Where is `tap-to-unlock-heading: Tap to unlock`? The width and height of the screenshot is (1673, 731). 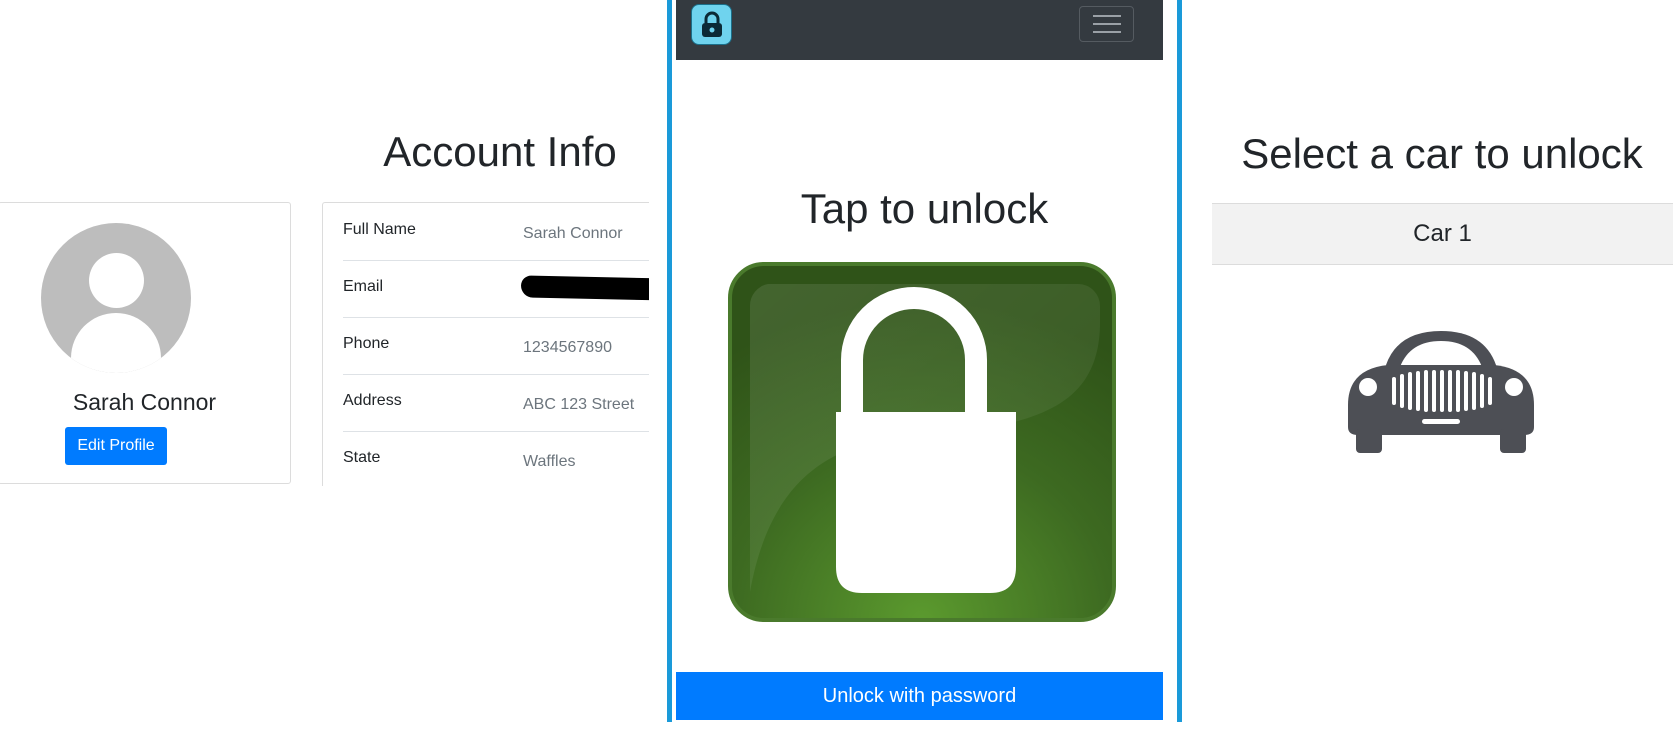 tap-to-unlock-heading: Tap to unlock is located at coordinates (924, 208).